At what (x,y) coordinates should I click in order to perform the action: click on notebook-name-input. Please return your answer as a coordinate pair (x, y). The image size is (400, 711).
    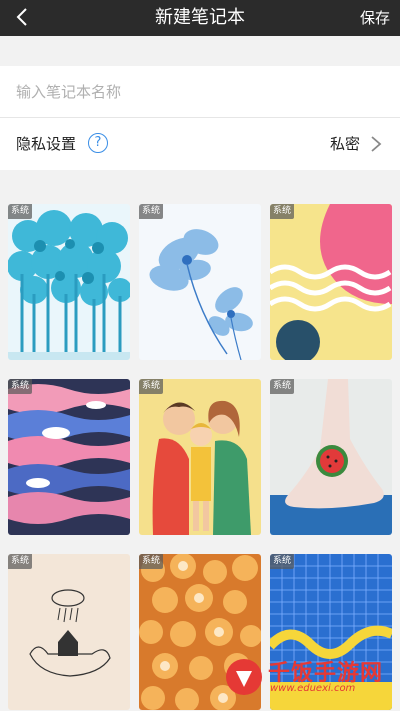
    Looking at the image, I should click on (196, 92).